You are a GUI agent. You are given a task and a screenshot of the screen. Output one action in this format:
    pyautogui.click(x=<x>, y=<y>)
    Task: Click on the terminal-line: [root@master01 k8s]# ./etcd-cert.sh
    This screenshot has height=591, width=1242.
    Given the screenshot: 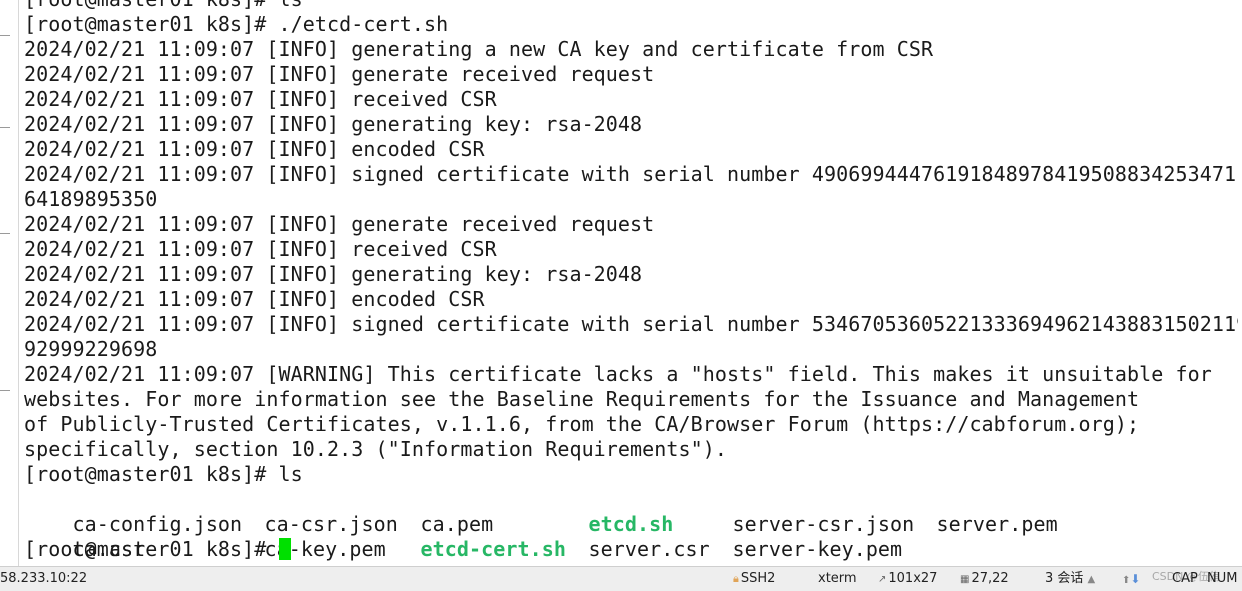 What is the action you would take?
    pyautogui.click(x=236, y=24)
    